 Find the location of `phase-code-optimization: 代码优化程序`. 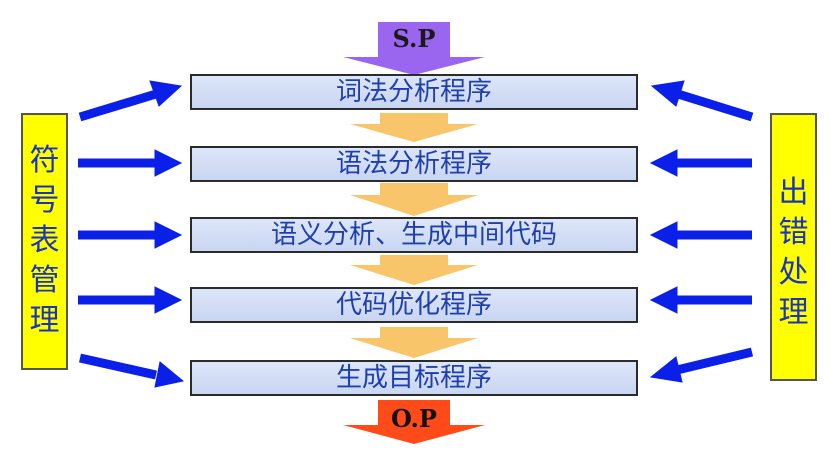

phase-code-optimization: 代码优化程序 is located at coordinates (414, 305).